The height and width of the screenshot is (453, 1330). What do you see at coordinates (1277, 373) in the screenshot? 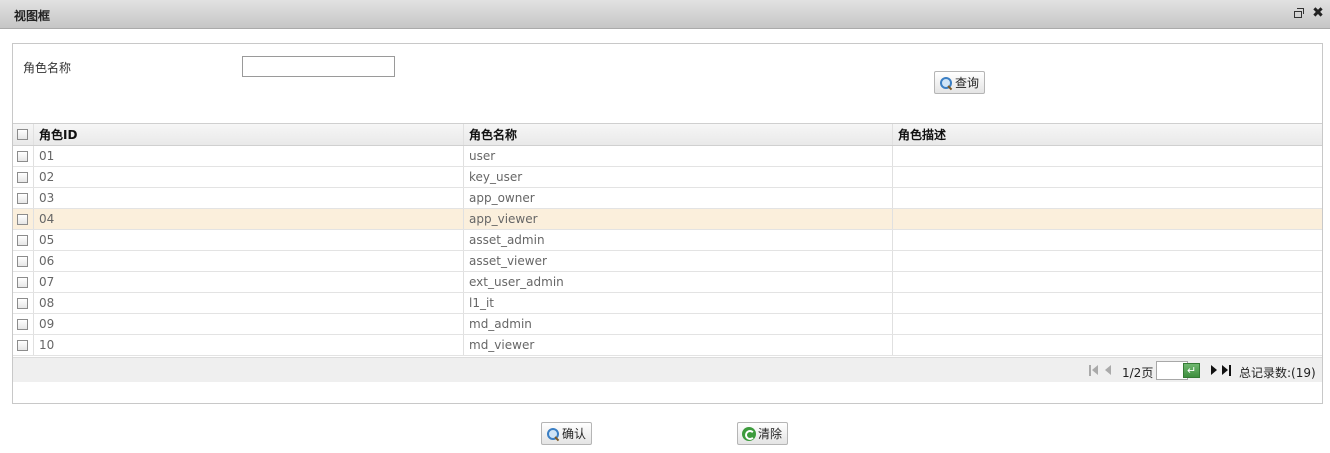
I see `total-records: 总记录数:(19)` at bounding box center [1277, 373].